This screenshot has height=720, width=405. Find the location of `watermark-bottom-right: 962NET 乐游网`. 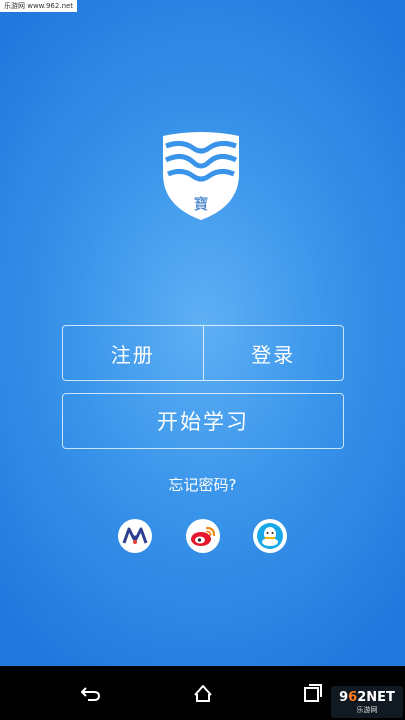

watermark-bottom-right: 962NET 乐游网 is located at coordinates (367, 702).